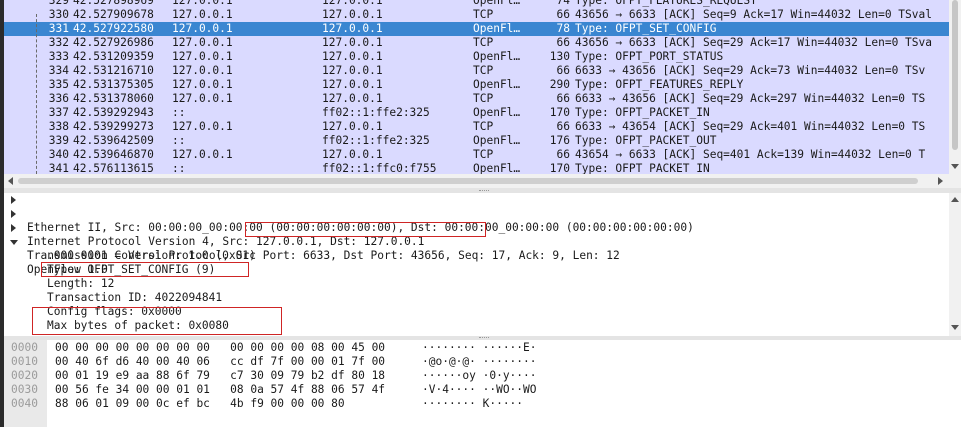 This screenshot has width=961, height=427. I want to click on packet-list-horizontal-scrollbar, so click(476, 181).